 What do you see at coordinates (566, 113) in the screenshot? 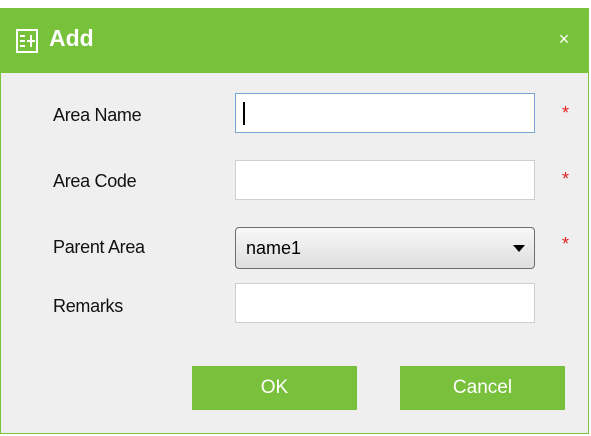
I see `area-name-required-mark: *` at bounding box center [566, 113].